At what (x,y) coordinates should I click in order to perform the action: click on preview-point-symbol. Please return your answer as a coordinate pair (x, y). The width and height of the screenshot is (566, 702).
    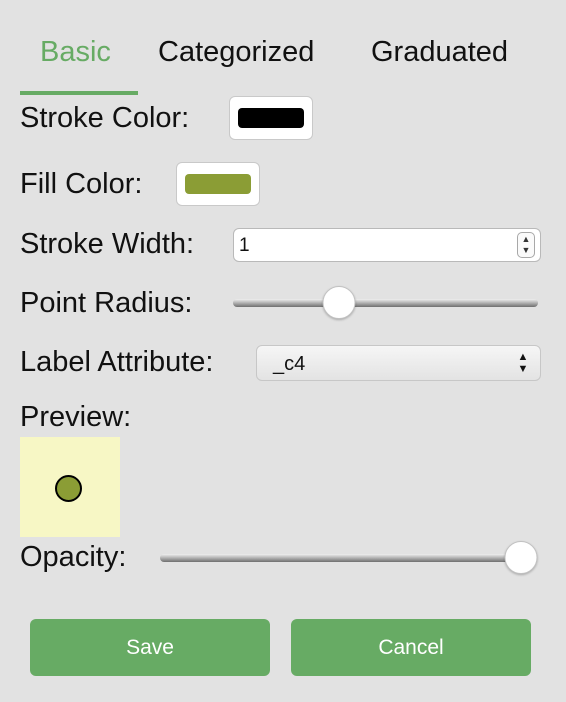
    Looking at the image, I should click on (68, 488).